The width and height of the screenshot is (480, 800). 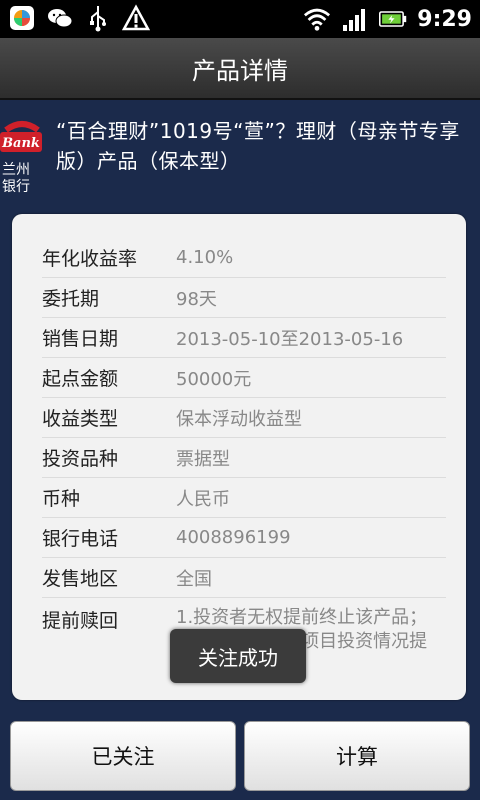 I want to click on detail-value: 票据型, so click(x=203, y=459).